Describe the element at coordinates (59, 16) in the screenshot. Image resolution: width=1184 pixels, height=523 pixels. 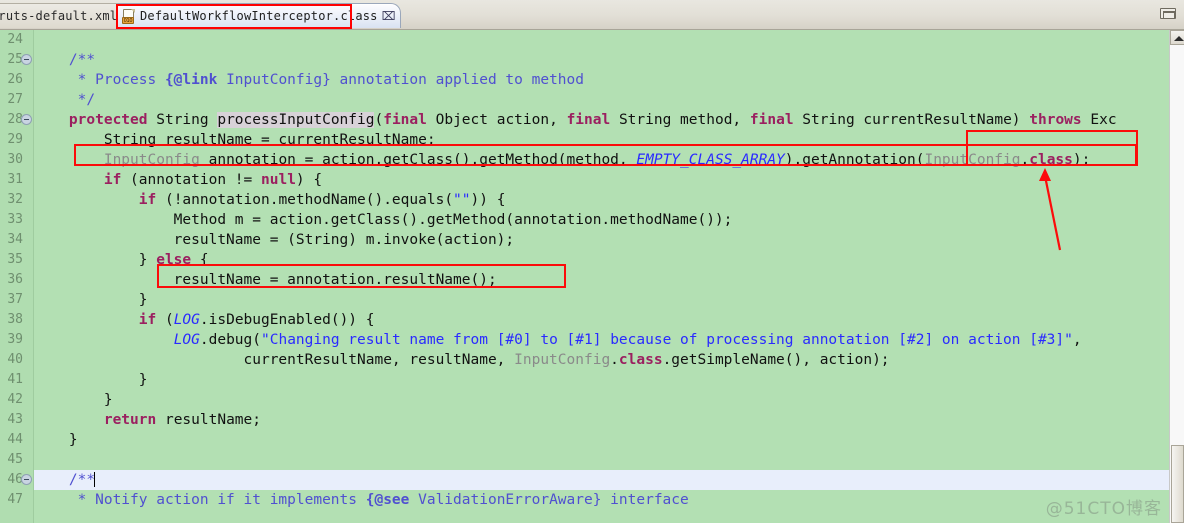
I see `tab-label: truts-default.xml` at that location.